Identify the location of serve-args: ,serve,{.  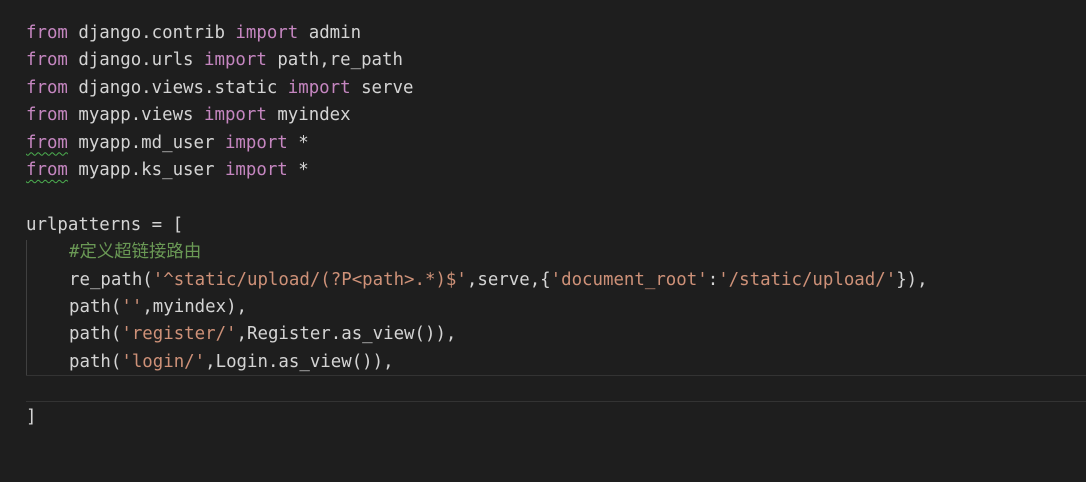
(508, 279).